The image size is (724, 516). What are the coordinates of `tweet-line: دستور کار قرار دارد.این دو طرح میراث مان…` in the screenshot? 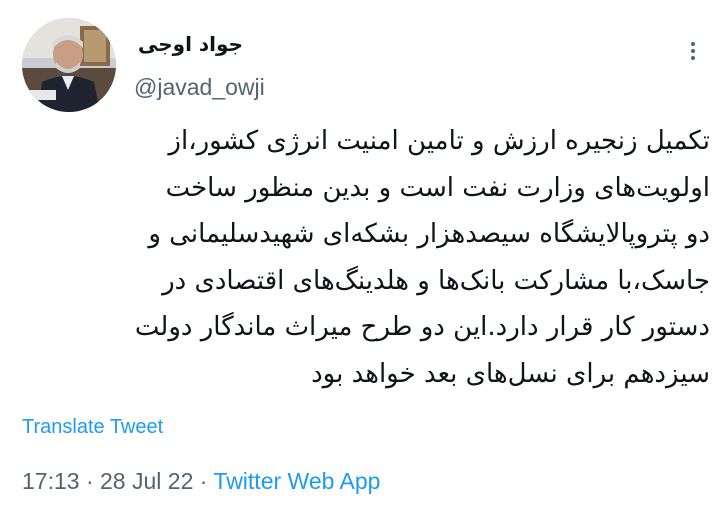 It's located at (422, 327).